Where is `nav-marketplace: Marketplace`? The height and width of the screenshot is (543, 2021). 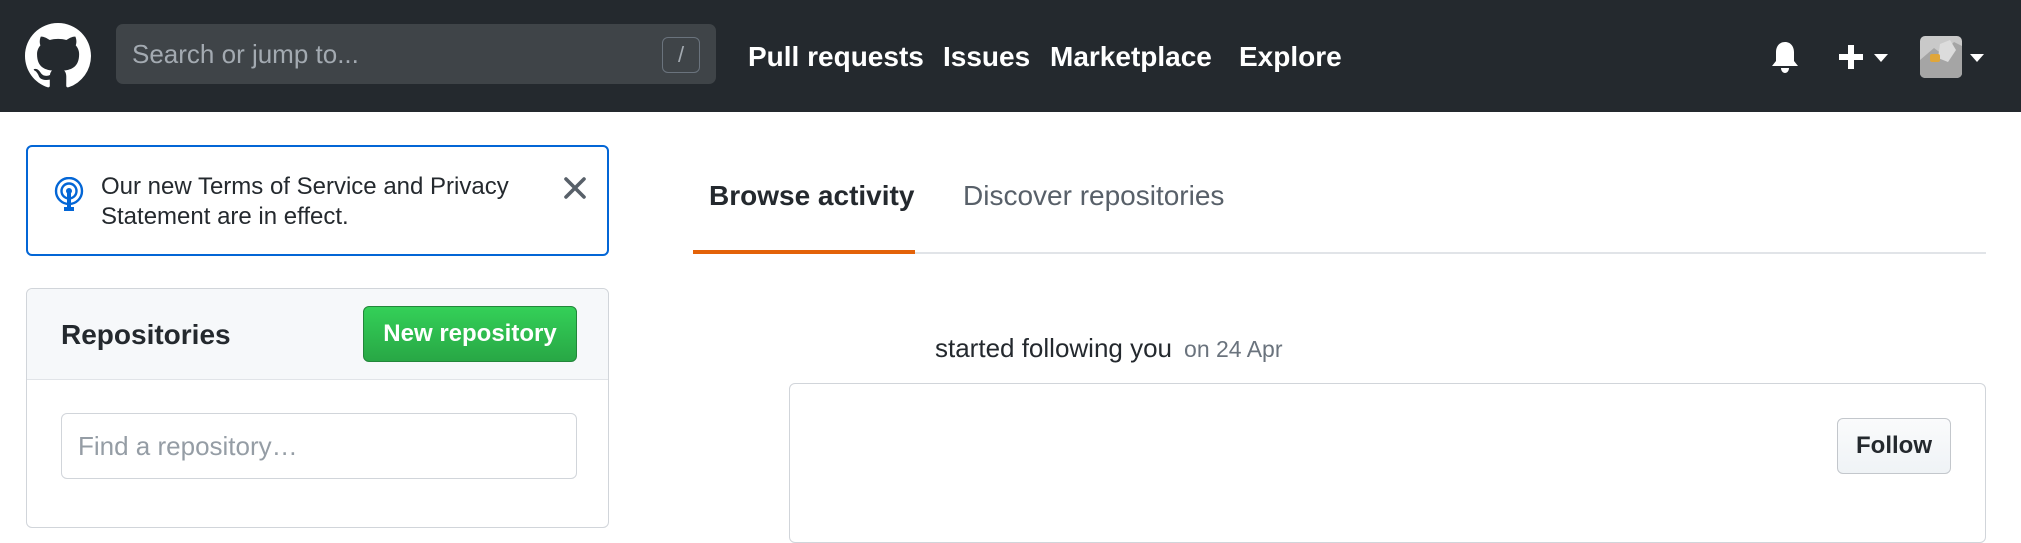 nav-marketplace: Marketplace is located at coordinates (1131, 57).